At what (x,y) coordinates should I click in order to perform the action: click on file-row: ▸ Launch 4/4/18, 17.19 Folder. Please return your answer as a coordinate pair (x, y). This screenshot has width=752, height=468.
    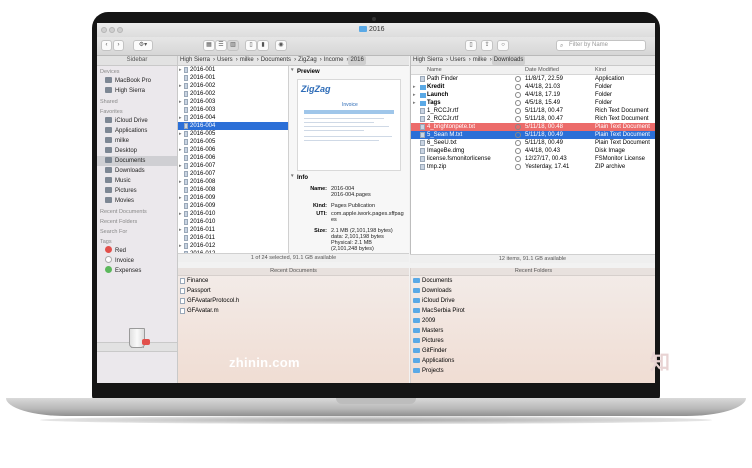
    Looking at the image, I should click on (533, 95).